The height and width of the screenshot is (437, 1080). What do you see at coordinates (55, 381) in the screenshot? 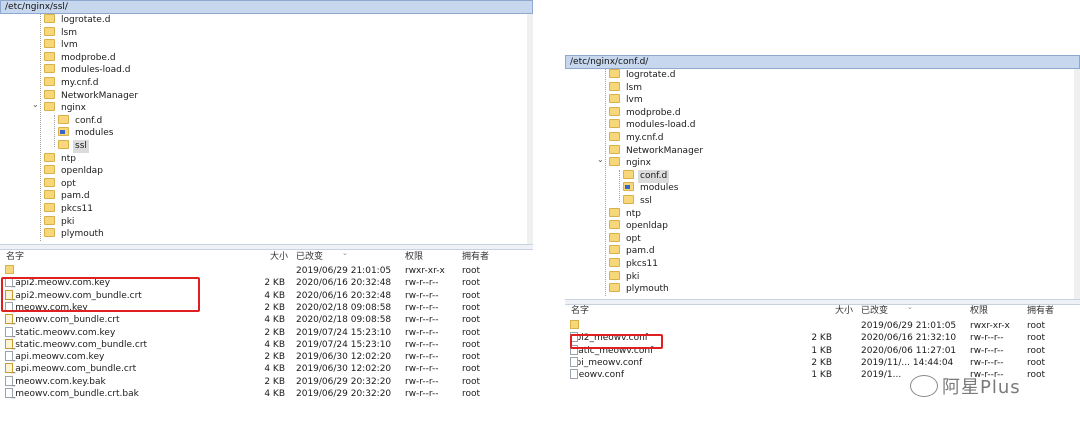
I see `file-name: 2_meowv.com.key.bak` at bounding box center [55, 381].